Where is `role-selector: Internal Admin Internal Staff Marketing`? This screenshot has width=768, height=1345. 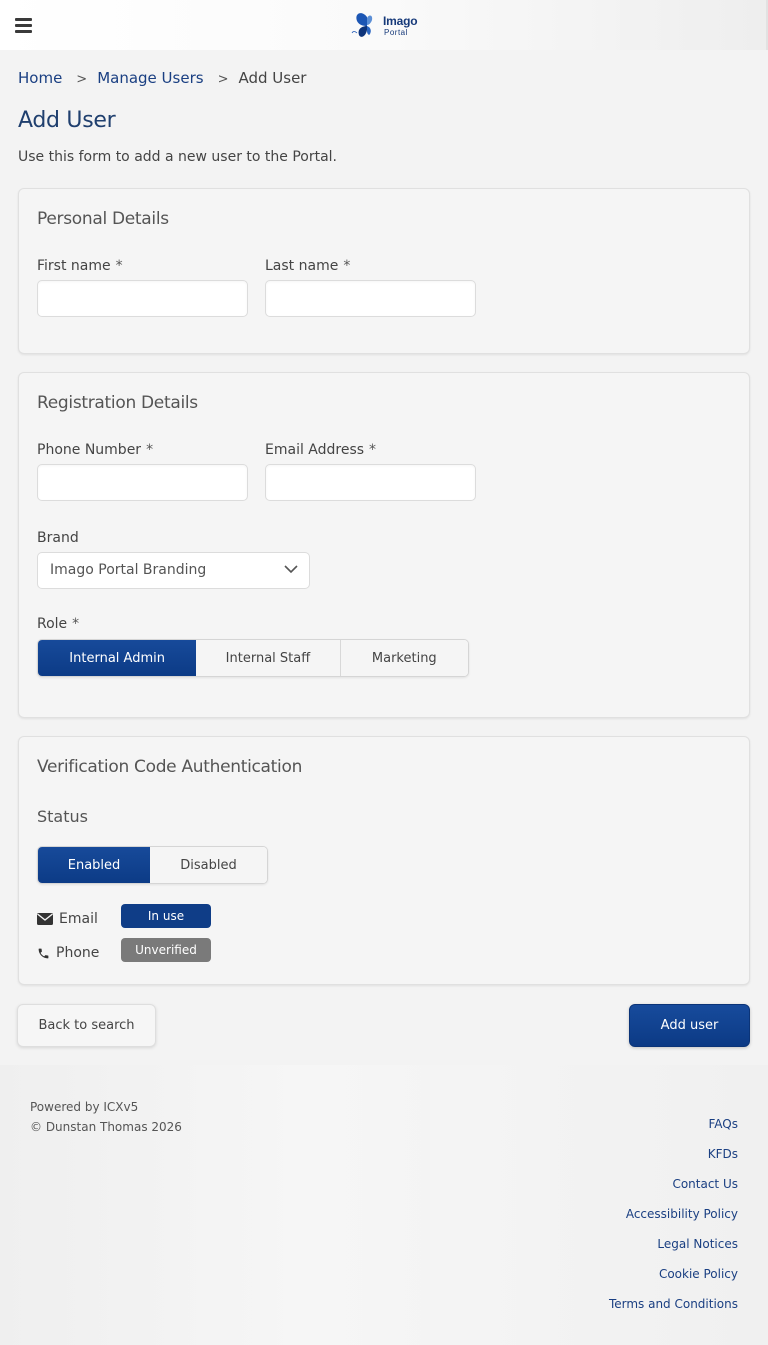 role-selector: Internal Admin Internal Staff Marketing is located at coordinates (253, 658).